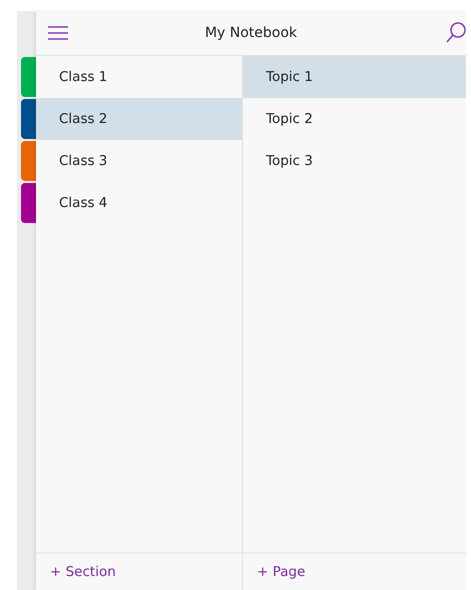 This screenshot has width=471, height=590. Describe the element at coordinates (58, 33) in the screenshot. I see `menu-icon` at that location.